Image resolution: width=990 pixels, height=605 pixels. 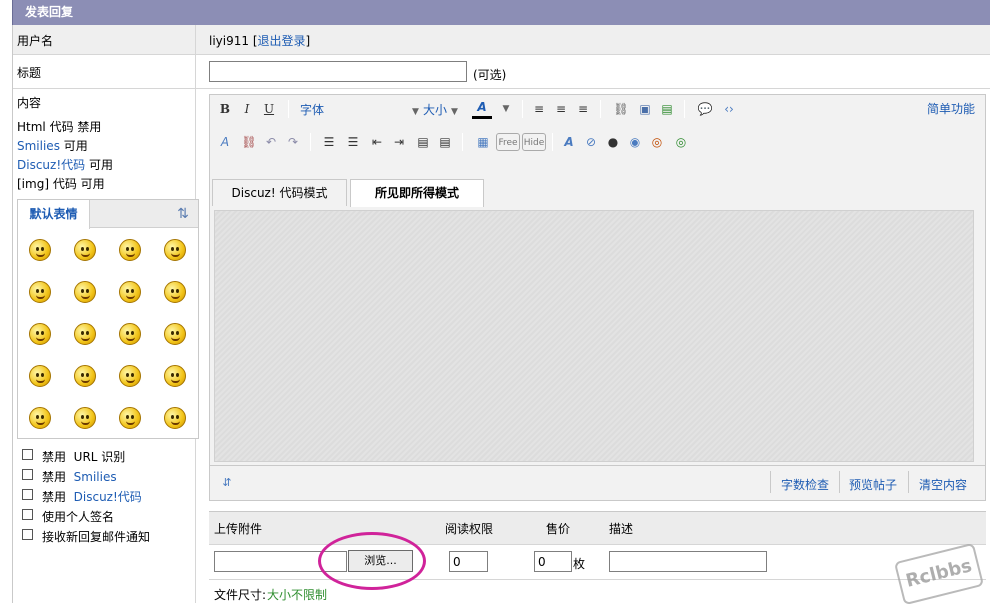 What do you see at coordinates (130, 334) in the screenshot?
I see `wink-icon` at bounding box center [130, 334].